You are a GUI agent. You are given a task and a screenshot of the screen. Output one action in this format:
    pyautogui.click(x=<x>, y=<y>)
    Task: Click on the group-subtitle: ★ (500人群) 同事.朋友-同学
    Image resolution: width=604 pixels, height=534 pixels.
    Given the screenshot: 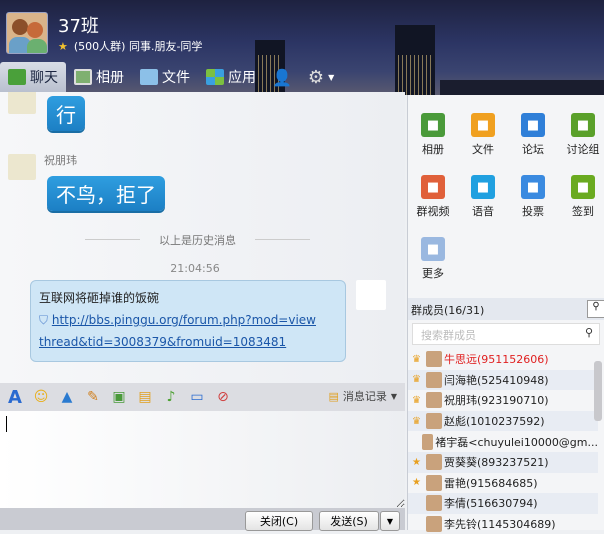 What is the action you would take?
    pyautogui.click(x=130, y=46)
    